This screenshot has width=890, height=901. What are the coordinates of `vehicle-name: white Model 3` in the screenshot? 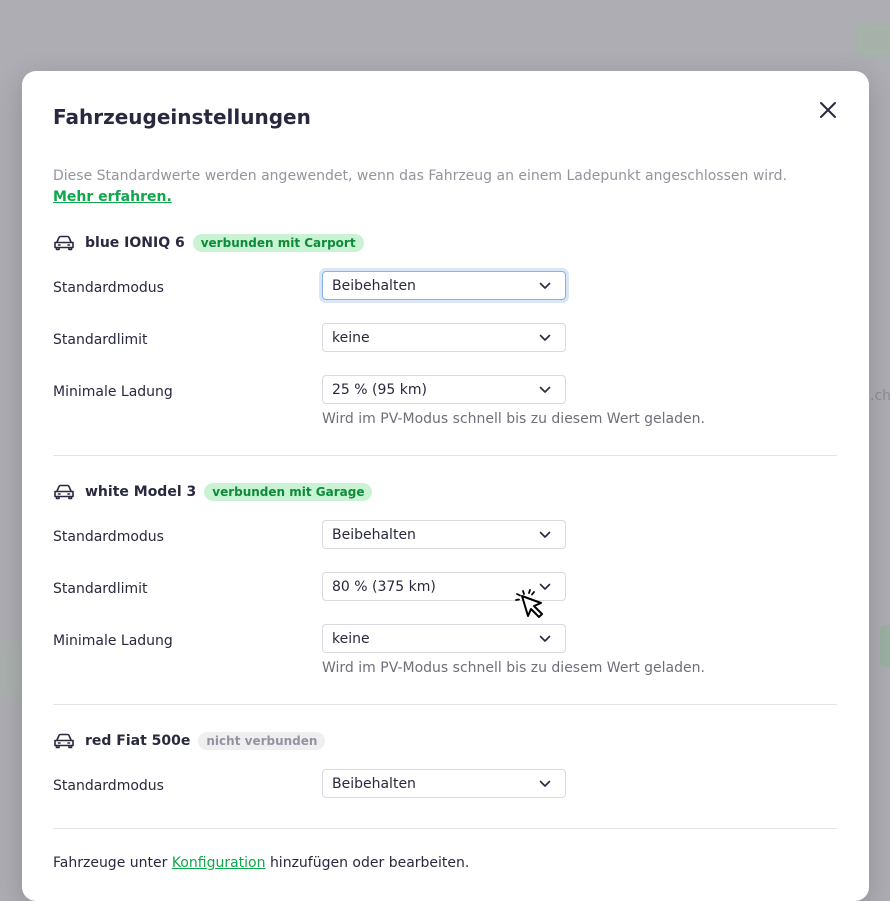 It's located at (141, 492).